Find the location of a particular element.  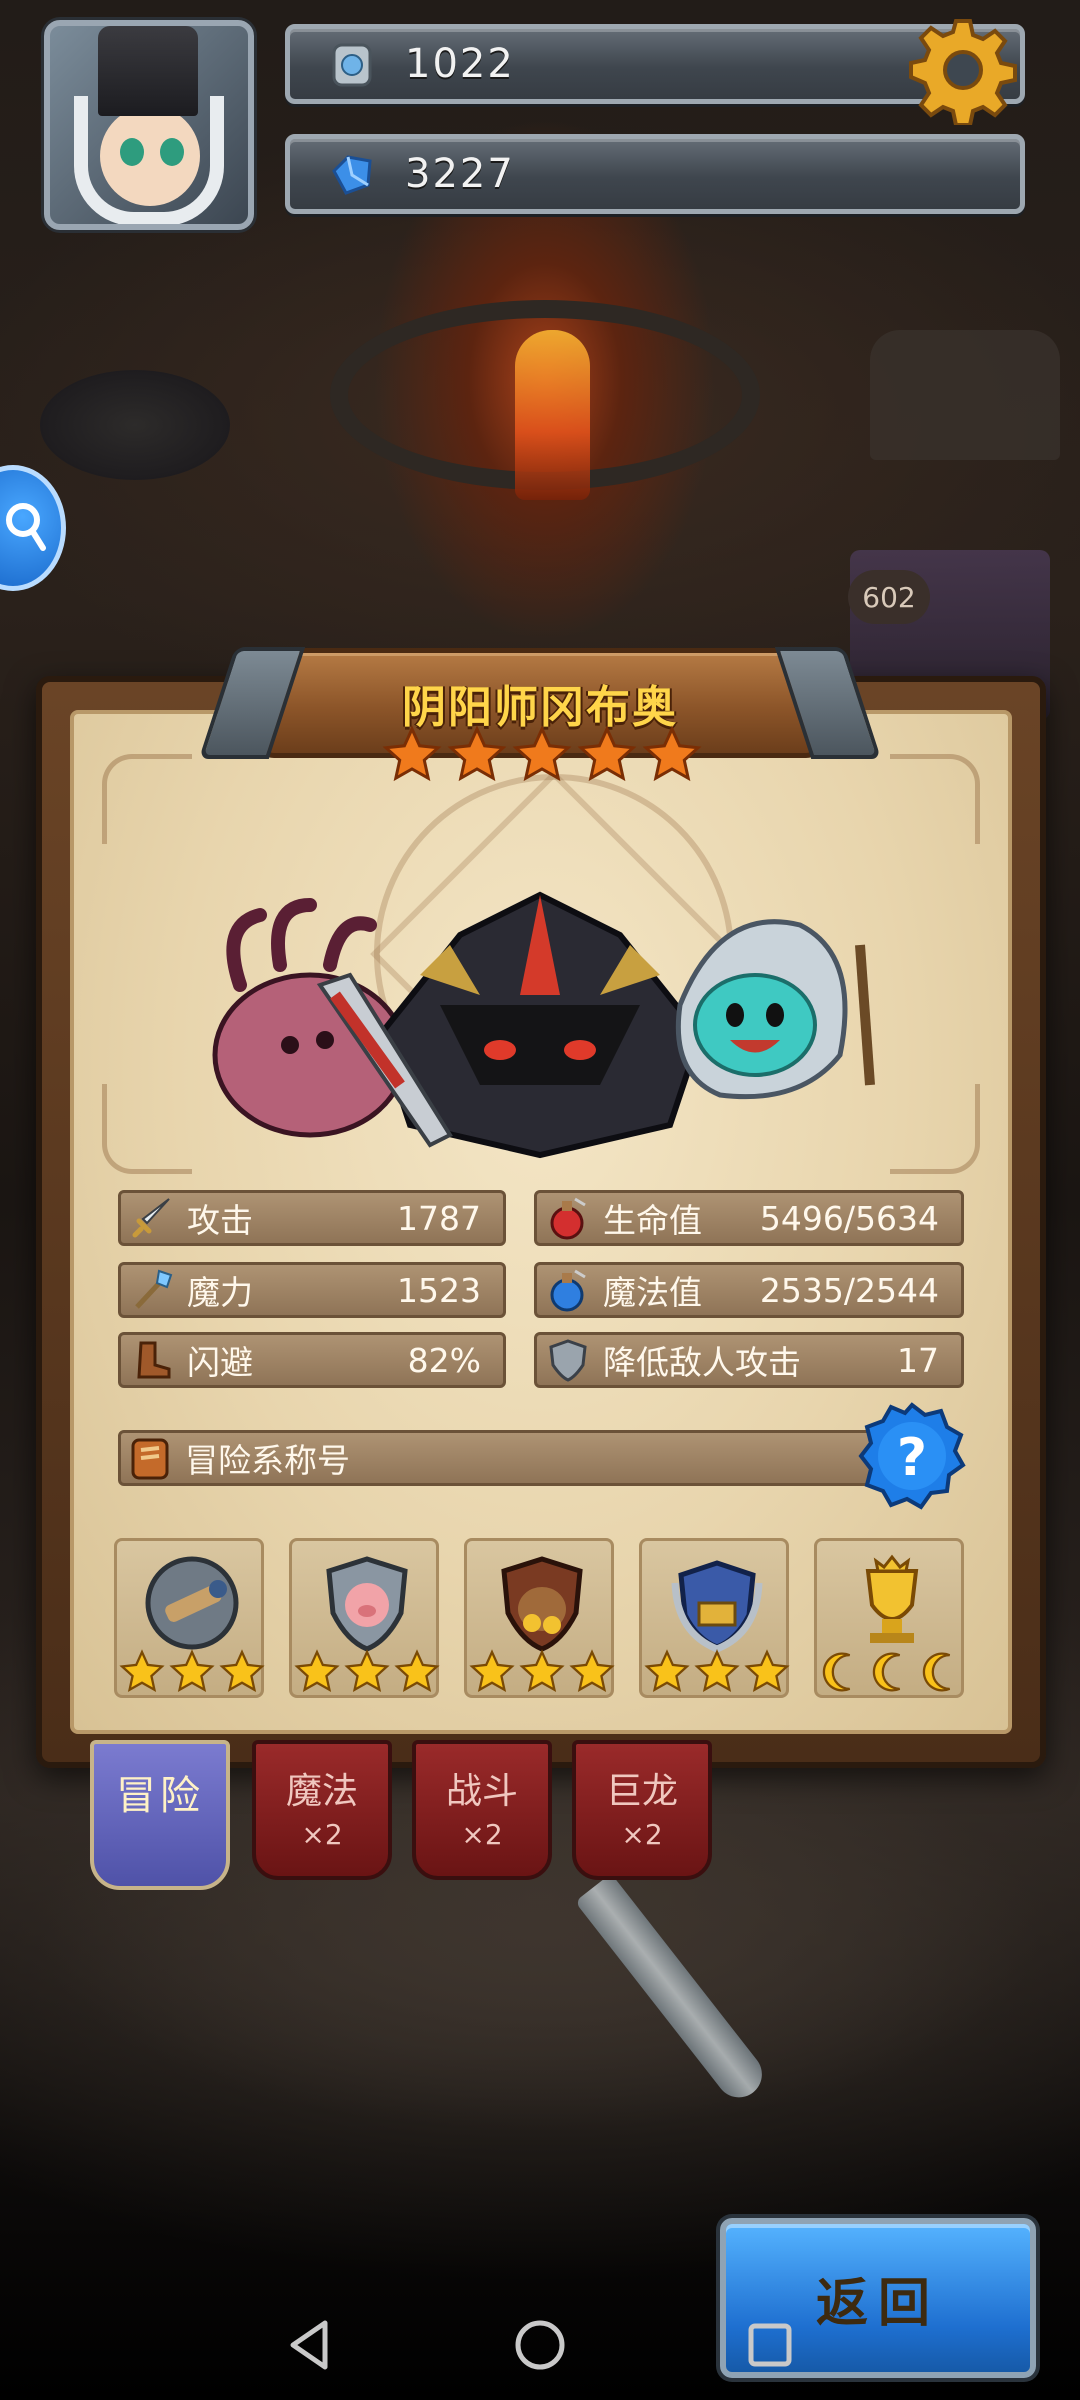

player-avatar is located at coordinates (149, 125).